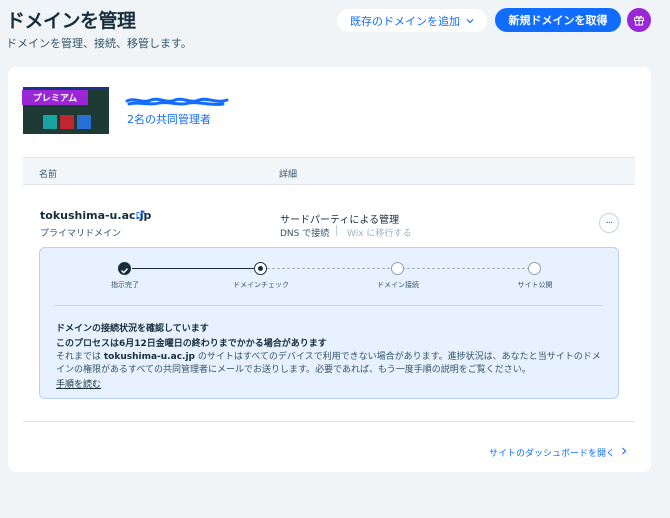 This screenshot has width=670, height=518. Describe the element at coordinates (535, 285) in the screenshot. I see `step-label: サイト公開` at that location.